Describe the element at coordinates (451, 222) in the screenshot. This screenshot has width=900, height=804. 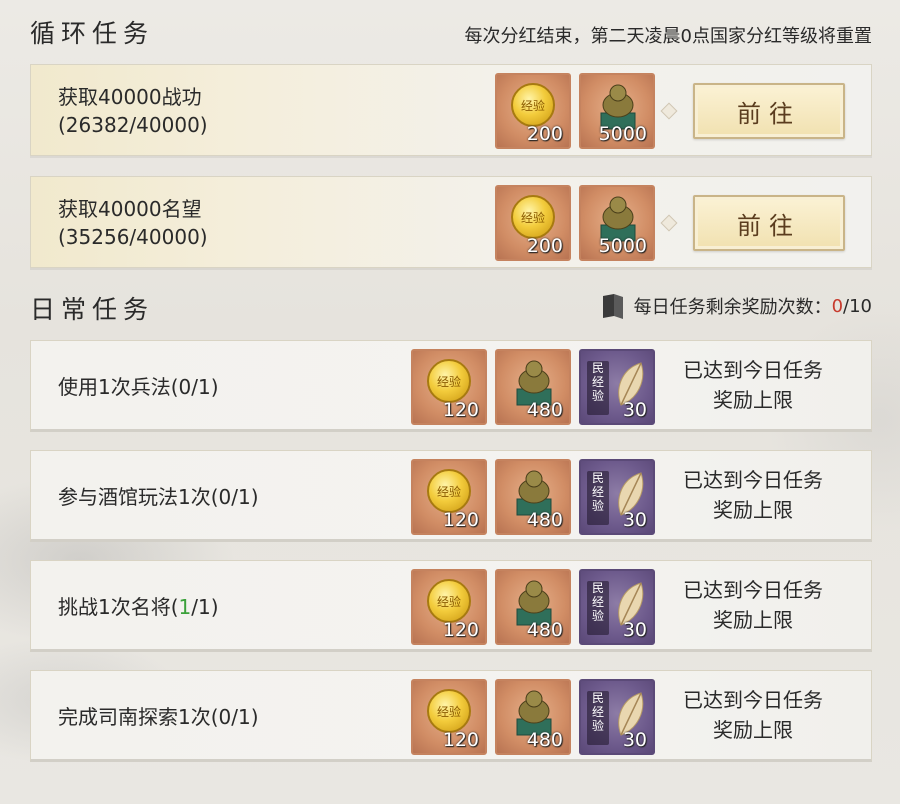
I see `loop-task-card: 获取40000名望 (35256/40000) 经验 200 5000 前往` at that location.